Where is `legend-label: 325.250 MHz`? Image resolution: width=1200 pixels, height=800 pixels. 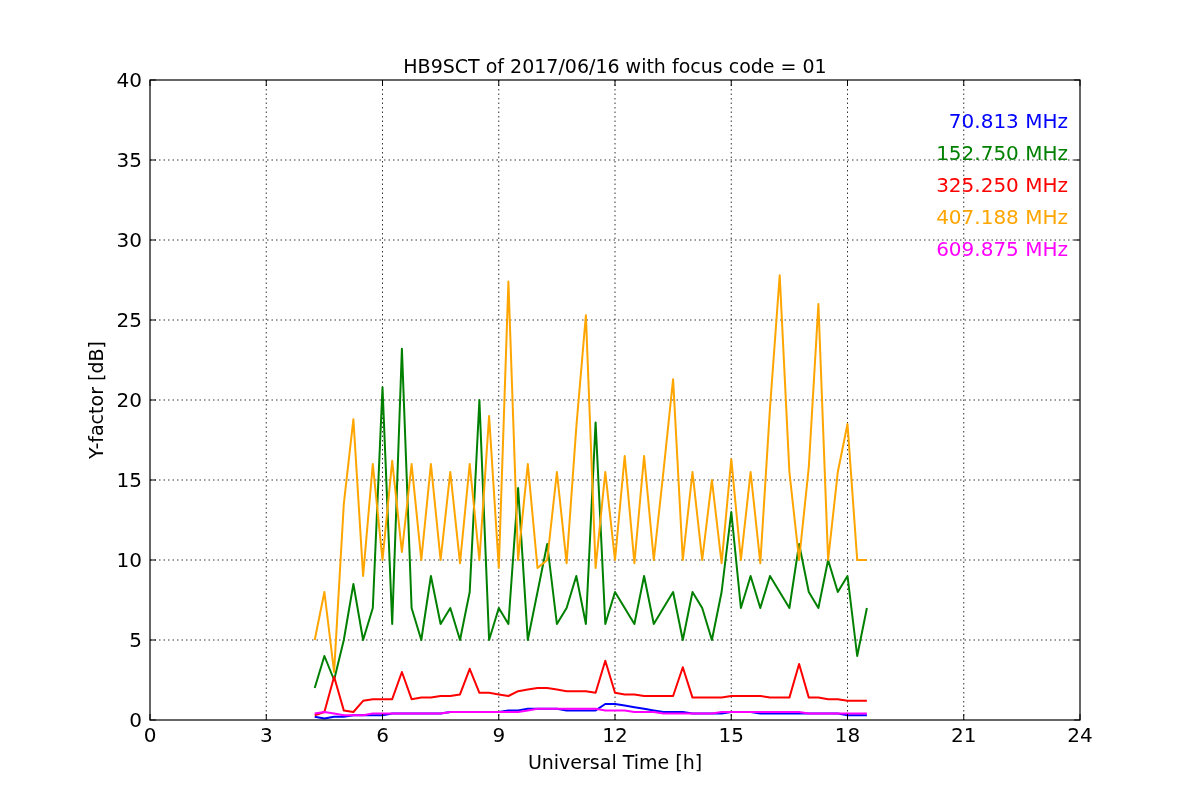 legend-label: 325.250 MHz is located at coordinates (1002, 185).